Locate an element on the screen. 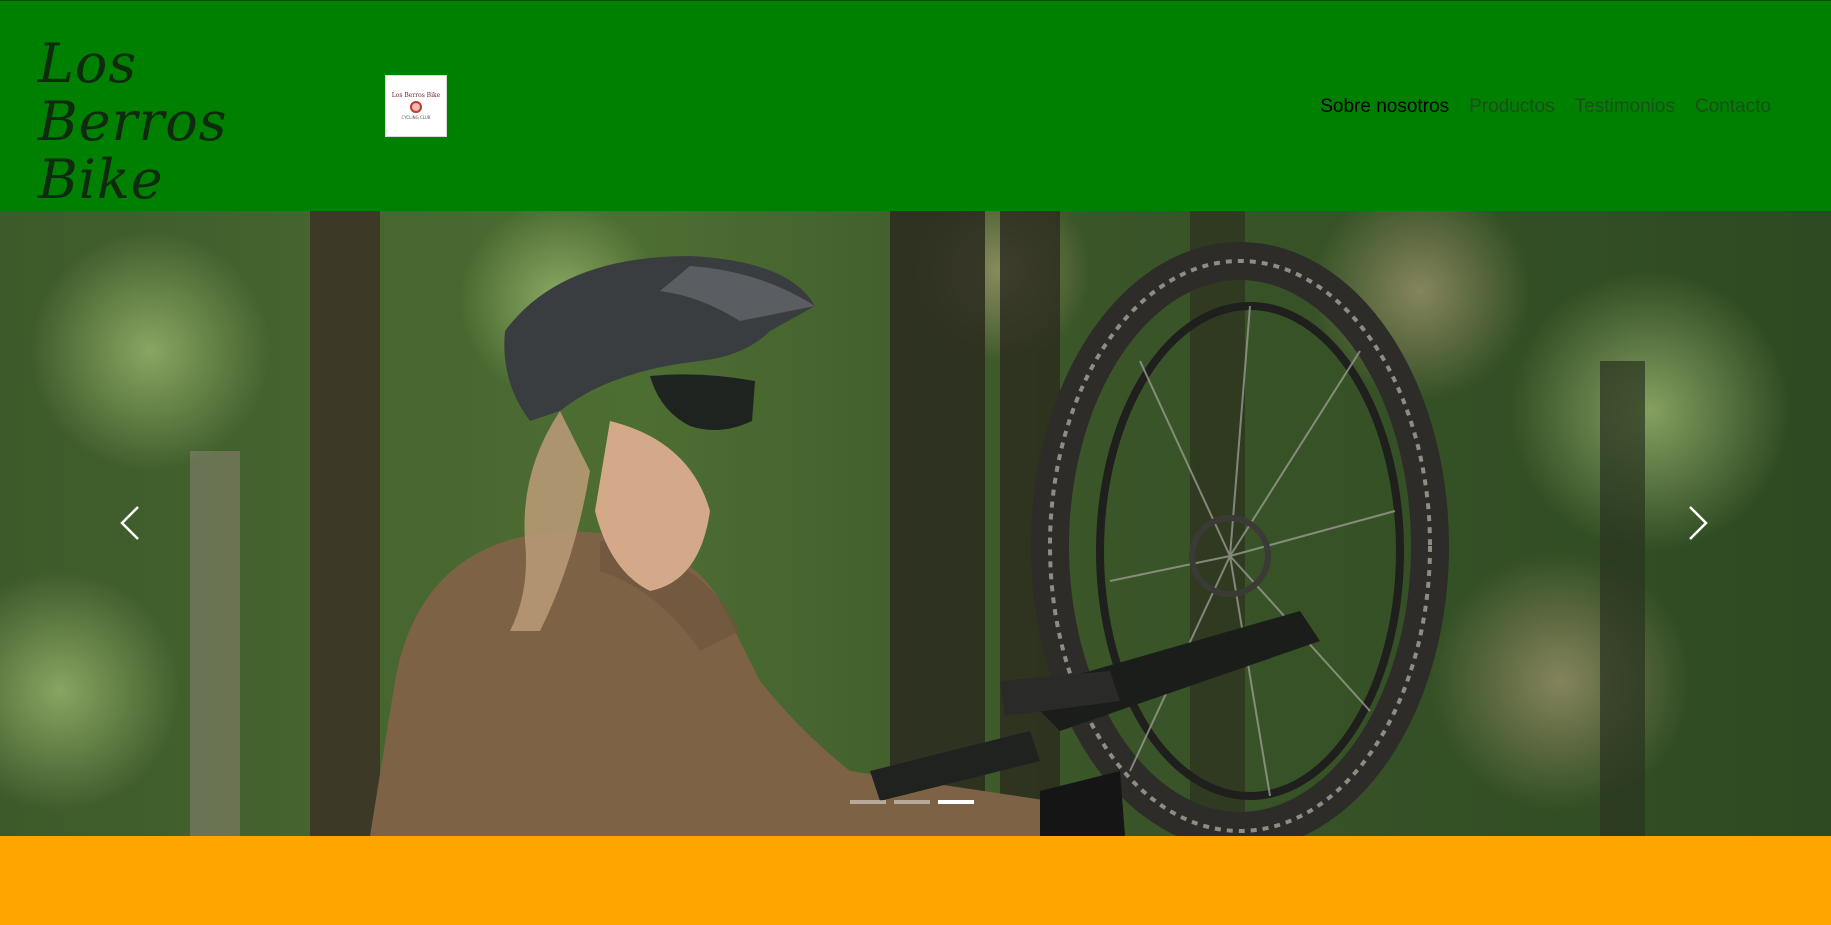 The height and width of the screenshot is (925, 1831). bike-wheel-logo-icon is located at coordinates (416, 107).